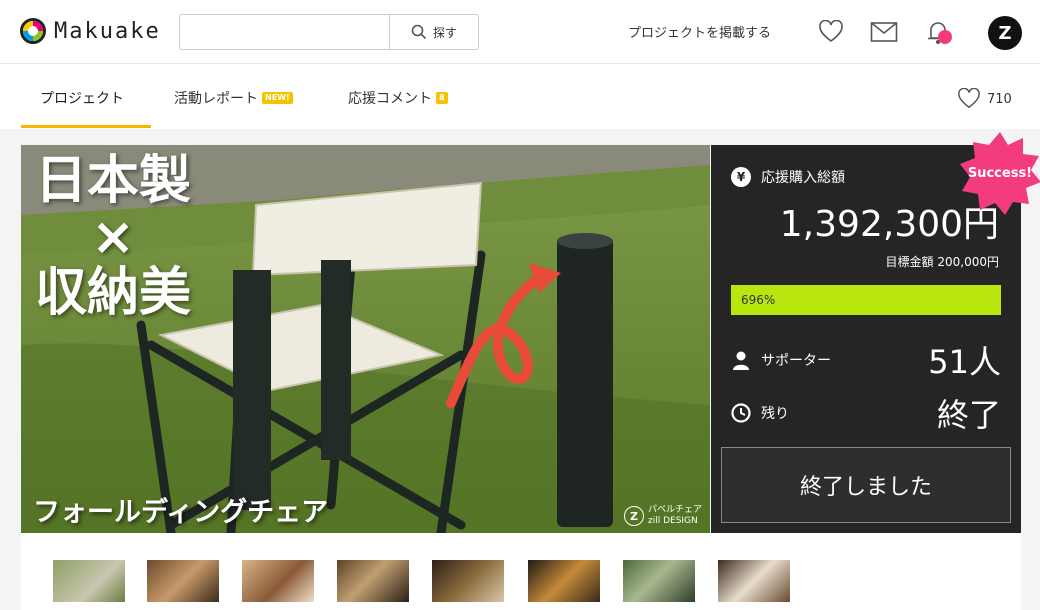 The width and height of the screenshot is (1040, 610). Describe the element at coordinates (984, 99) in the screenshot. I see `like-button: 710` at that location.